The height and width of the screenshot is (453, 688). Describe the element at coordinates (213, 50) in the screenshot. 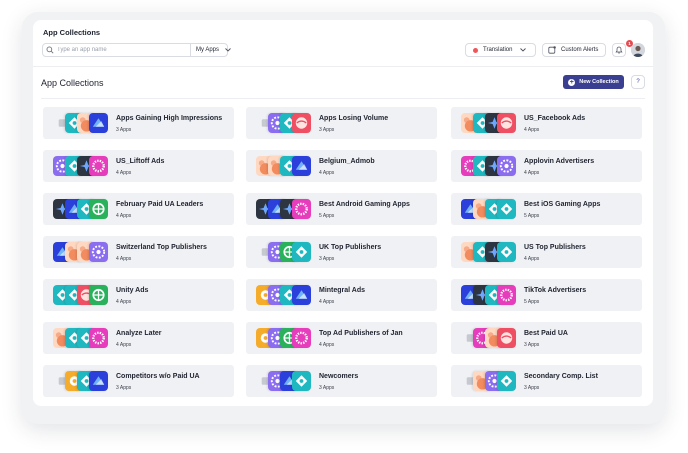

I see `app-filter-dropdown: My Apps` at that location.